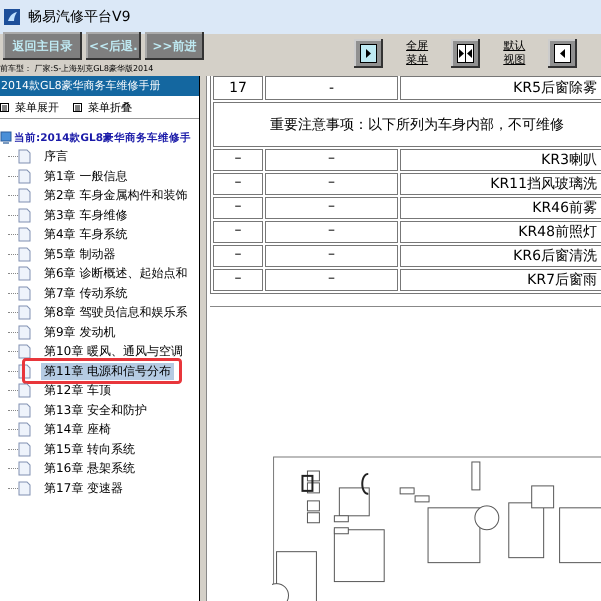  Describe the element at coordinates (417, 53) in the screenshot. I see `view-link: 全屏菜单` at that location.